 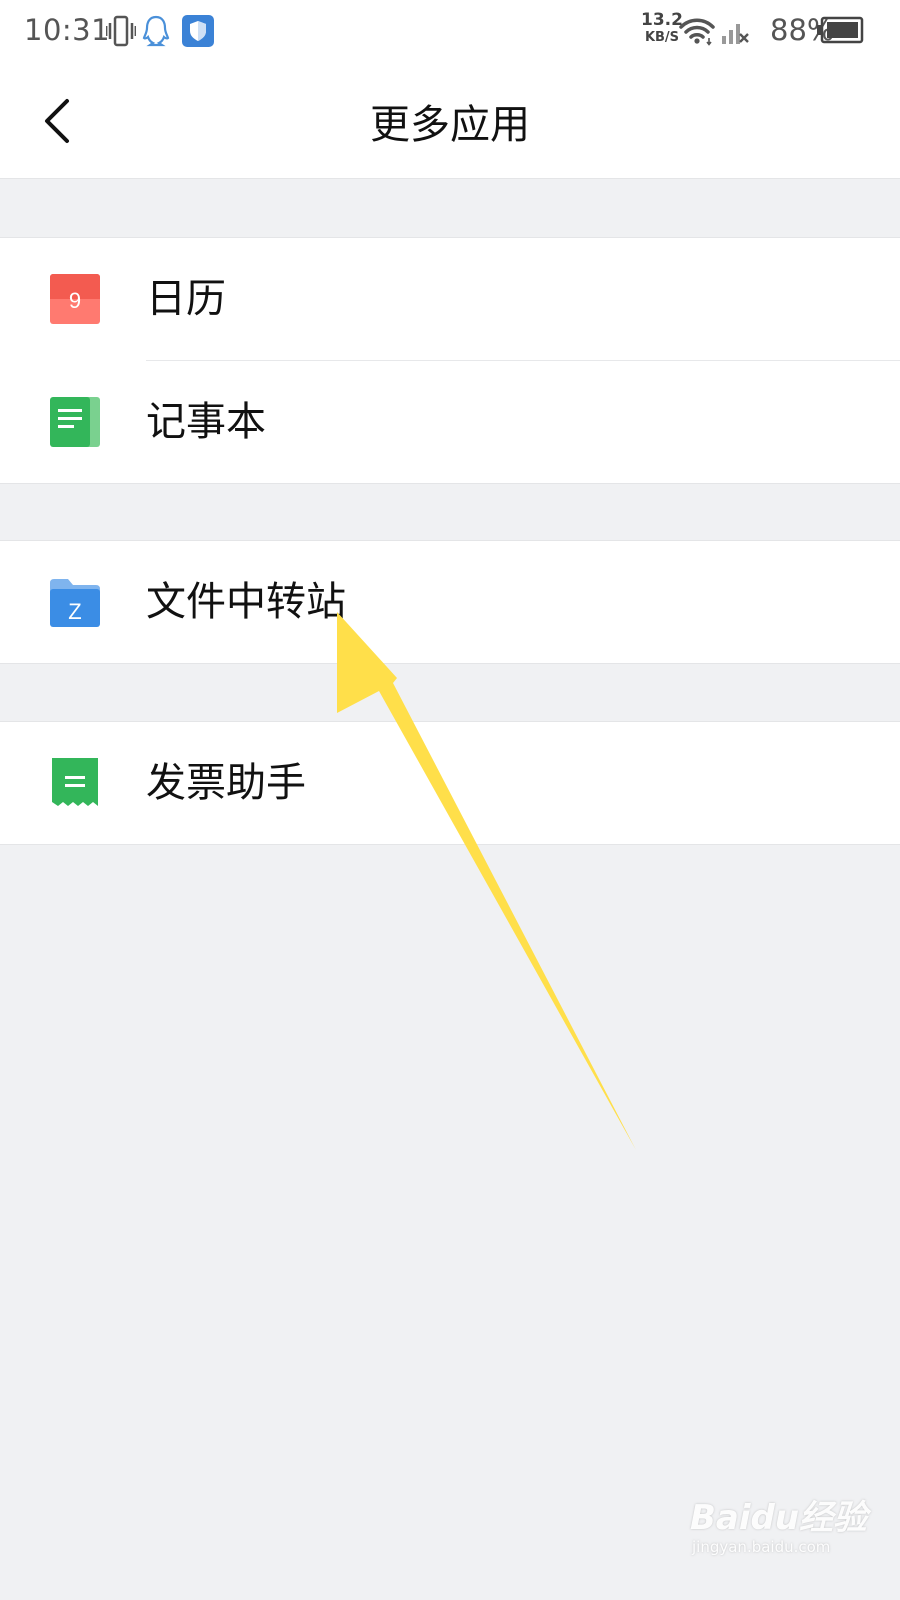 I want to click on status-bar: 10:31 13.2 KB/S 88%, so click(x=450, y=32).